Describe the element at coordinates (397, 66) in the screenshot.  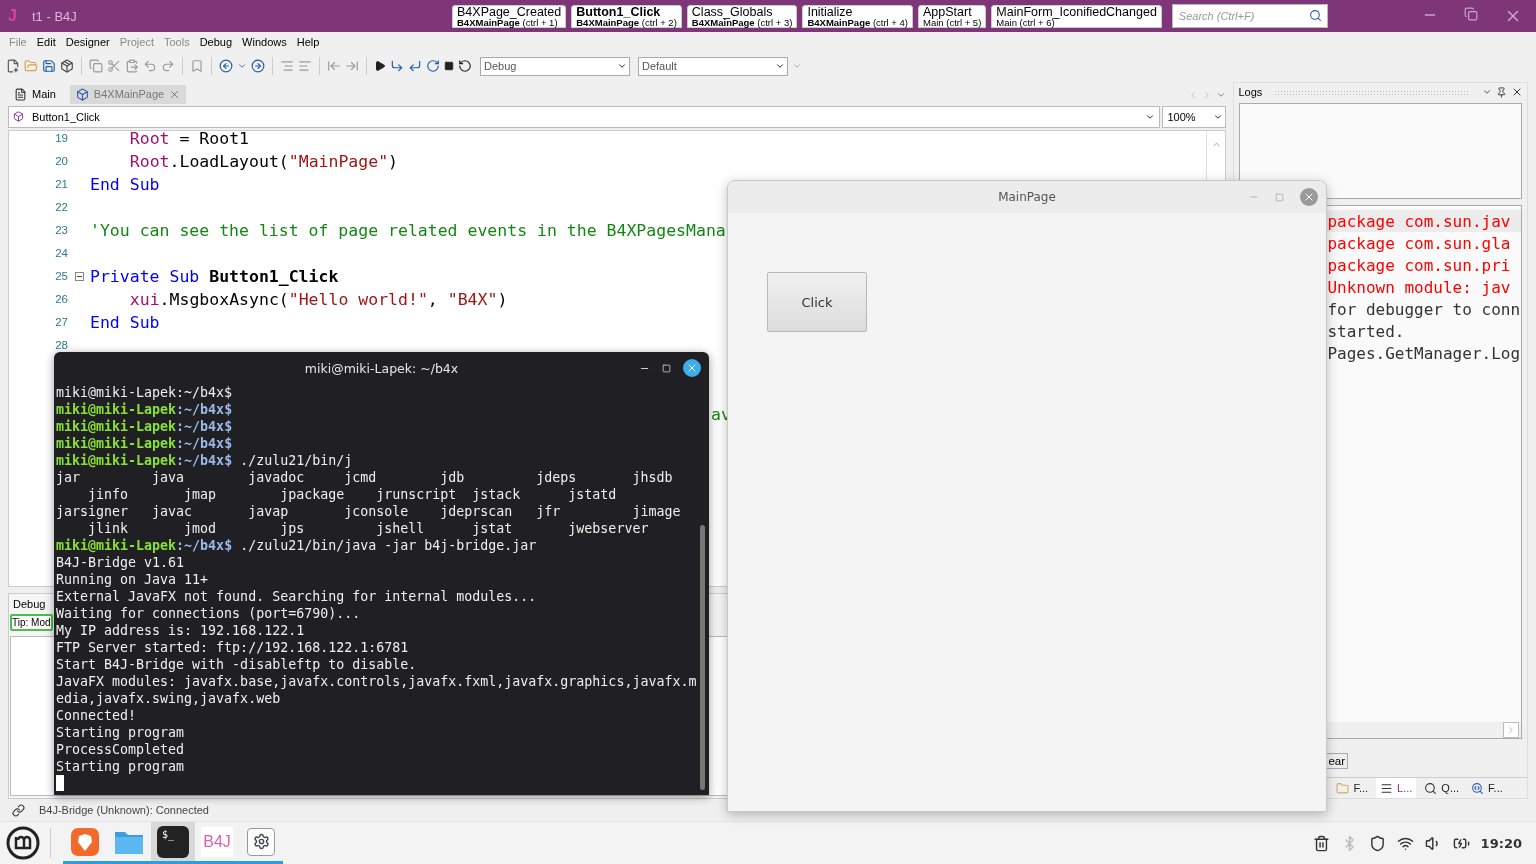
I see `step-over-icon` at that location.